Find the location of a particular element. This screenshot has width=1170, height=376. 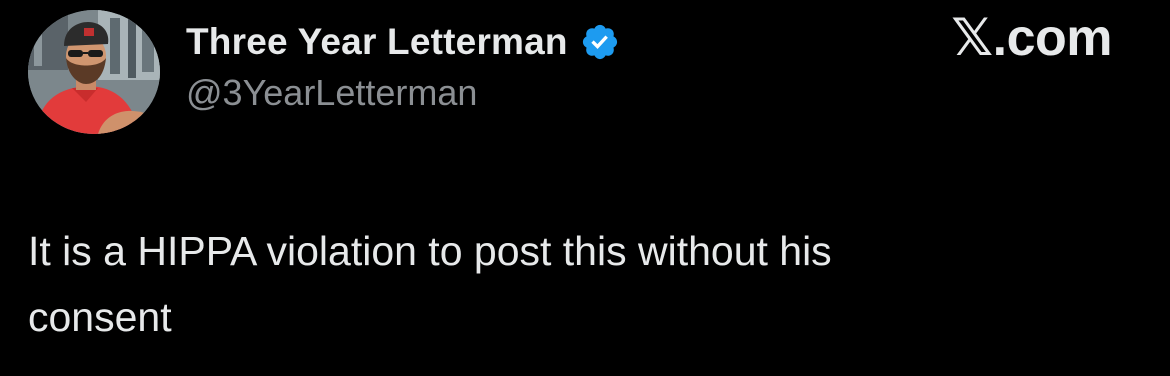

author-display-name: Three Year Letterman is located at coordinates (377, 42).